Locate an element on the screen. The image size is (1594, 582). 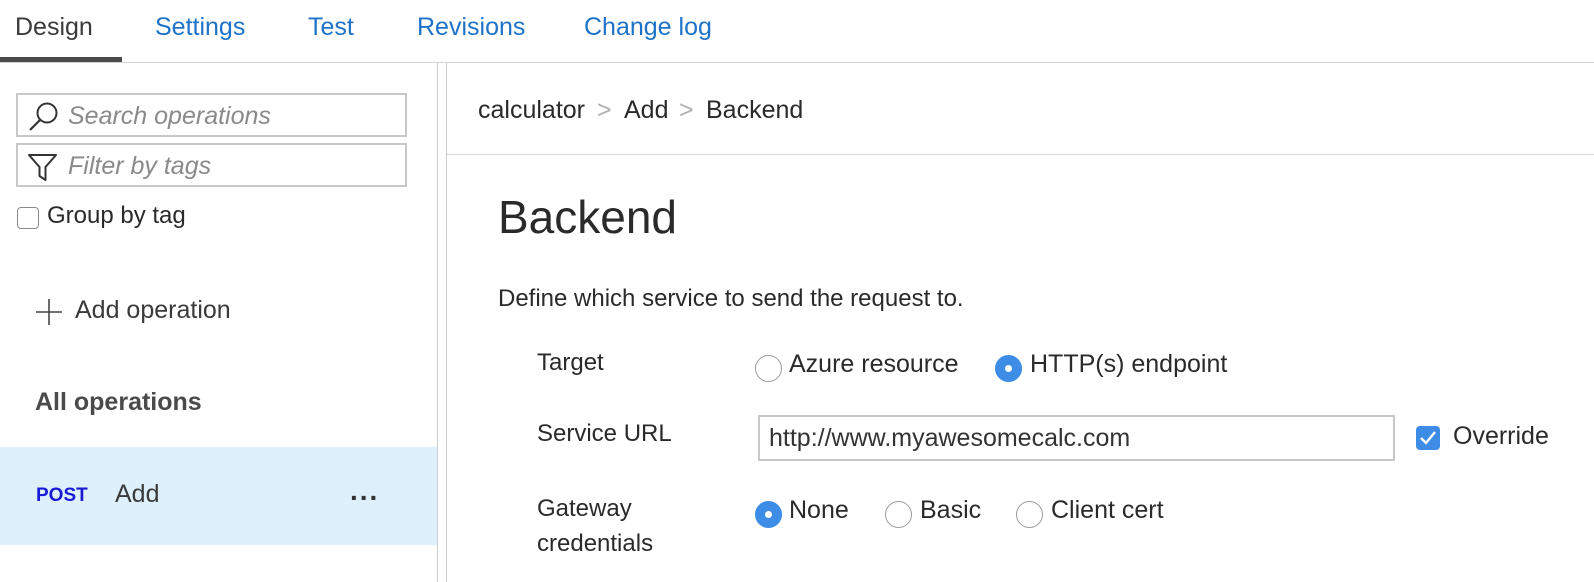
breadcrumb-current: Backend is located at coordinates (755, 110).